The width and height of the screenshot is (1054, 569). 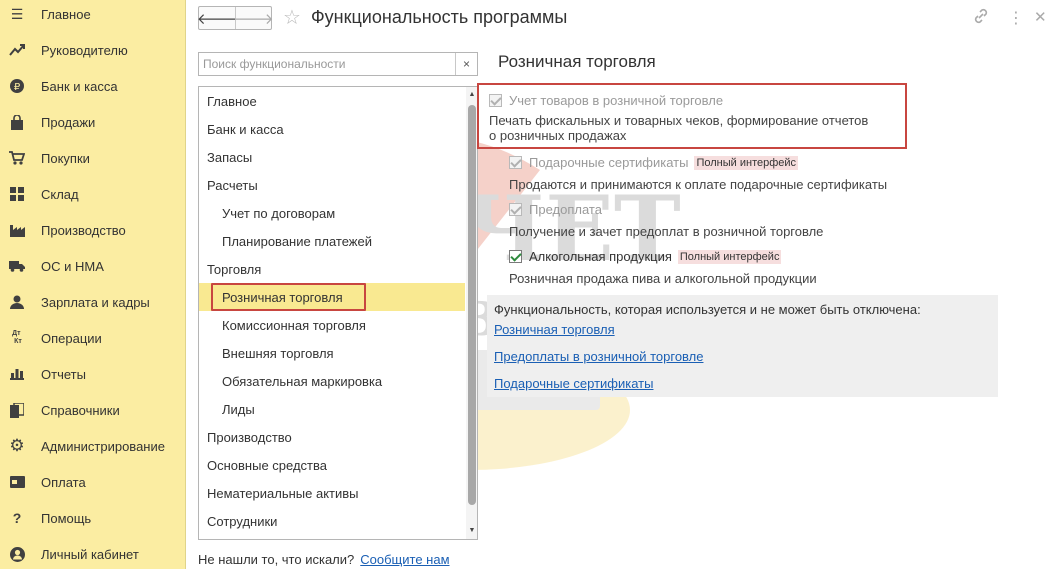 I want to click on option-alcohol: Алкогольная продукция Полный интерфейс, so click(x=645, y=256).